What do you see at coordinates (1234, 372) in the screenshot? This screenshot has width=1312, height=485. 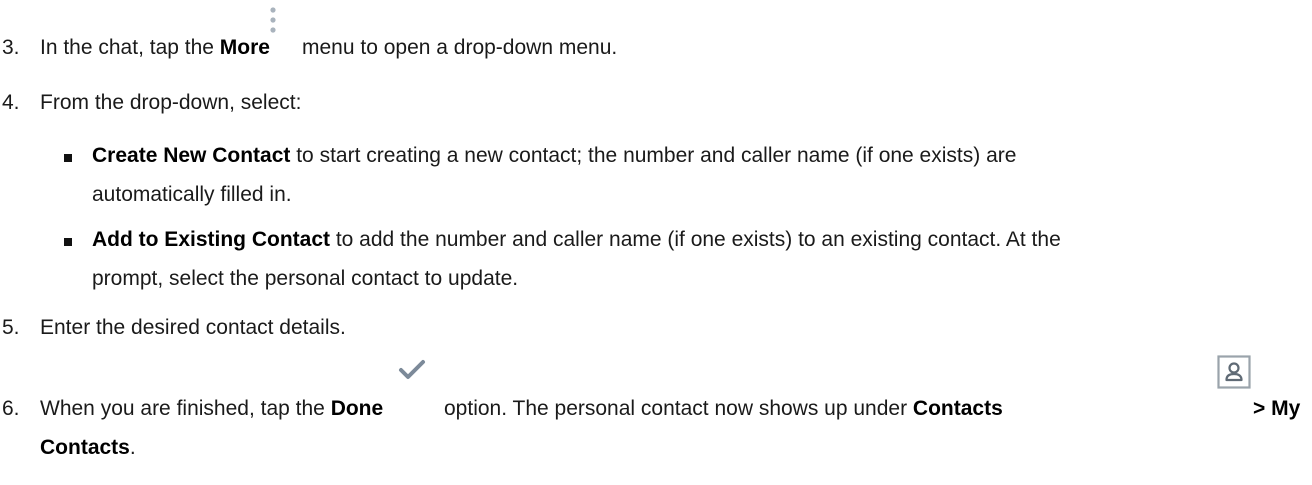 I see `contacts-icon` at bounding box center [1234, 372].